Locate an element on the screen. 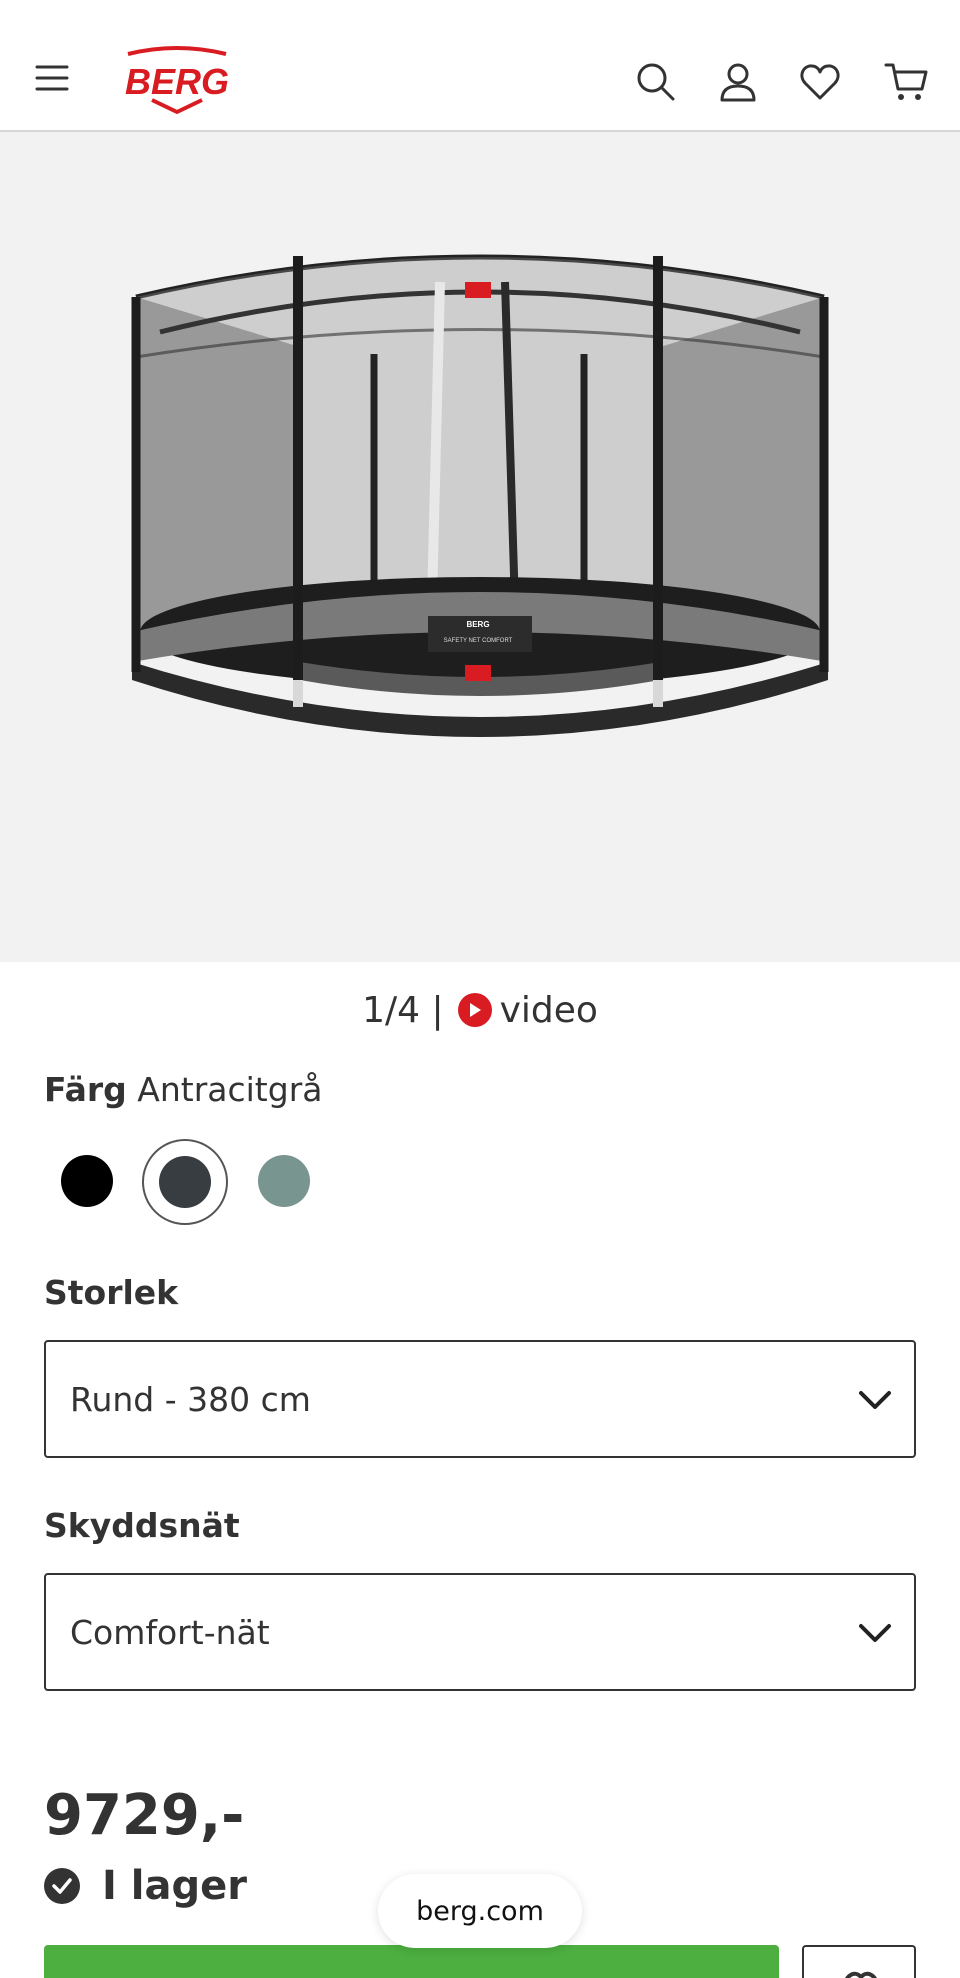  cart-icon is located at coordinates (906, 82).